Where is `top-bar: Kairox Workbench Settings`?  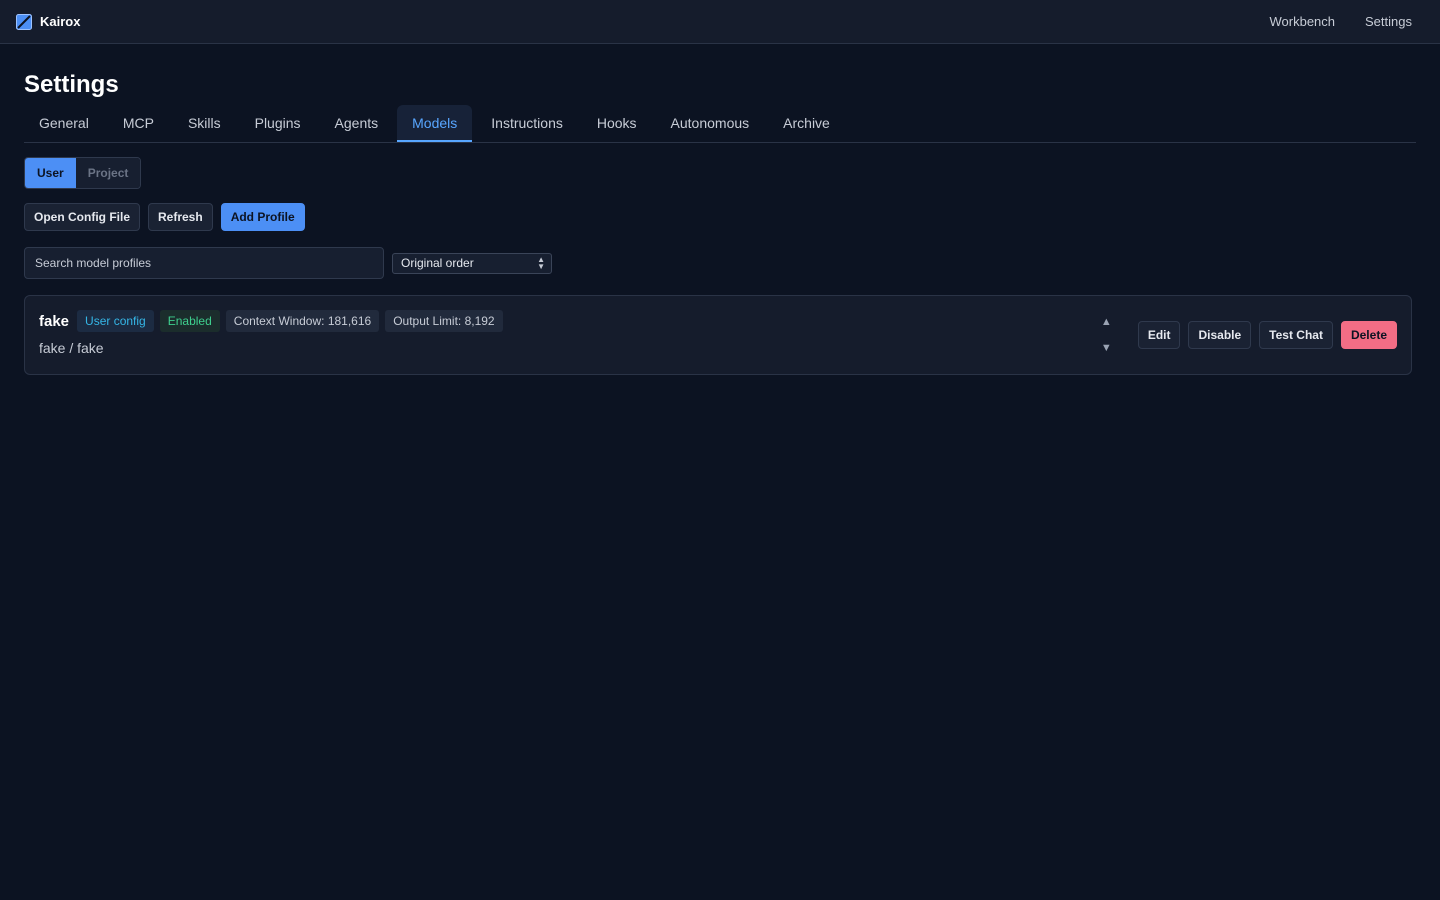
top-bar: Kairox Workbench Settings is located at coordinates (720, 22).